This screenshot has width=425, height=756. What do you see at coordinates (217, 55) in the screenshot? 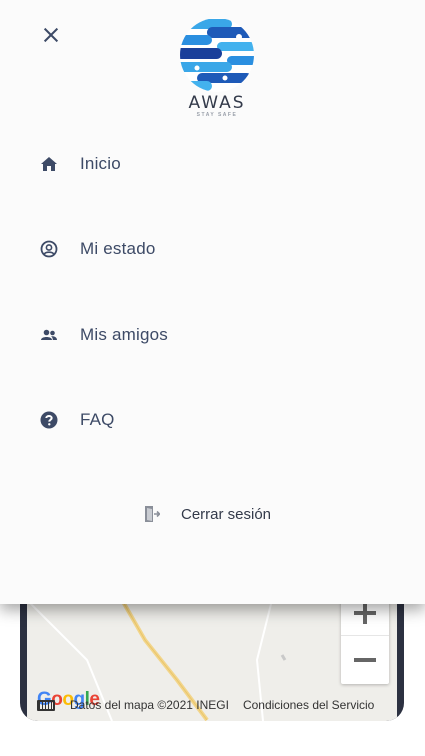
I see `globe-icon` at bounding box center [217, 55].